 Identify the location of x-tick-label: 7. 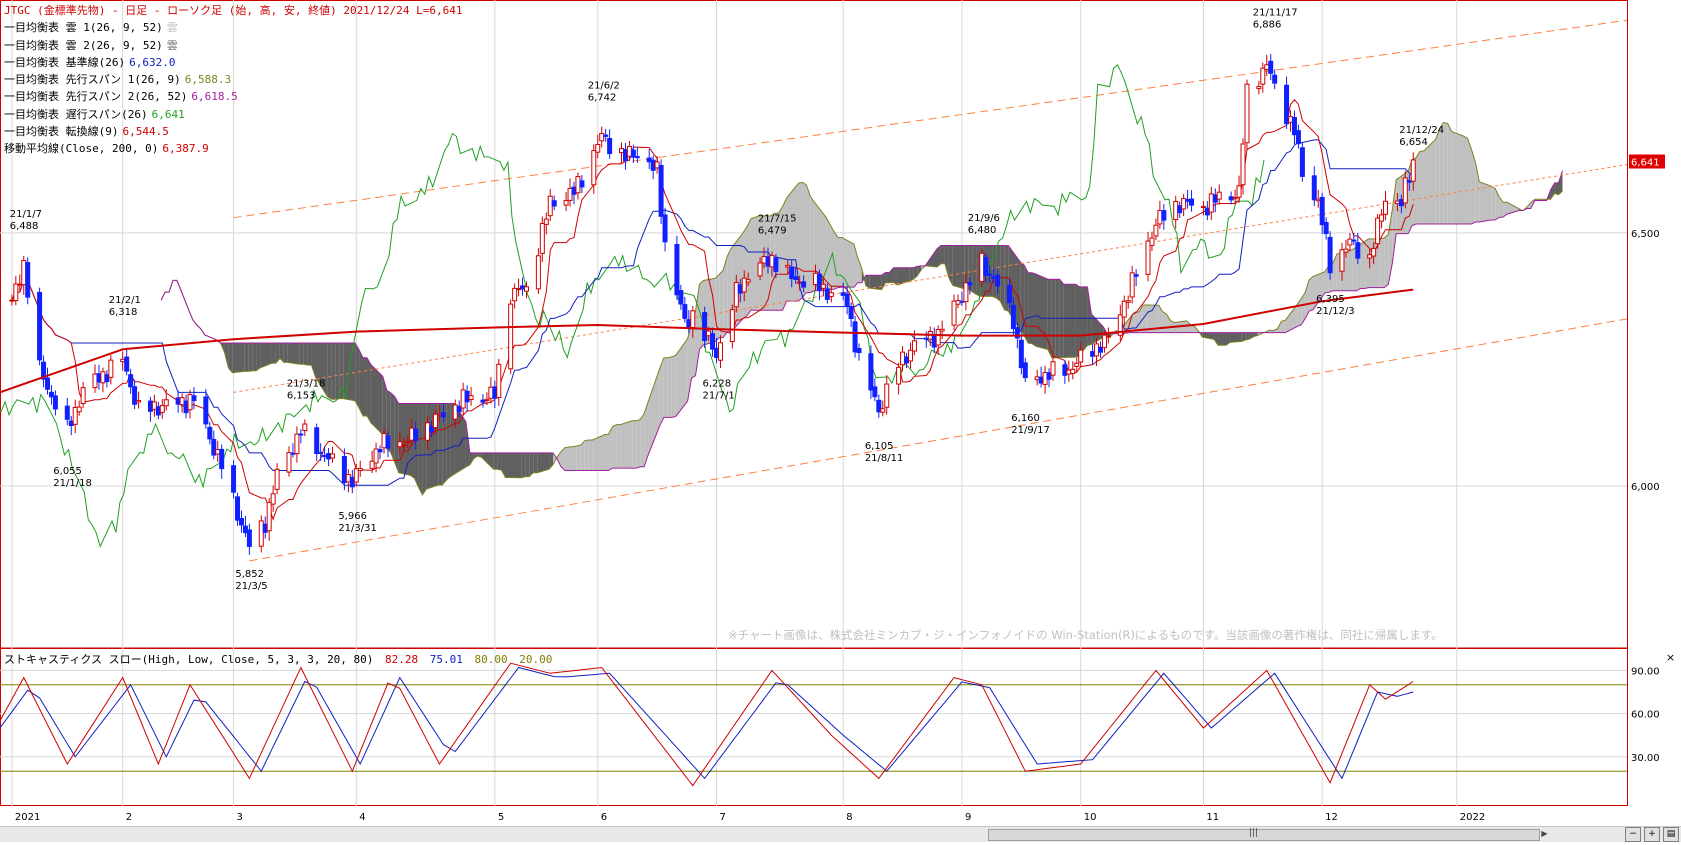
(723, 817).